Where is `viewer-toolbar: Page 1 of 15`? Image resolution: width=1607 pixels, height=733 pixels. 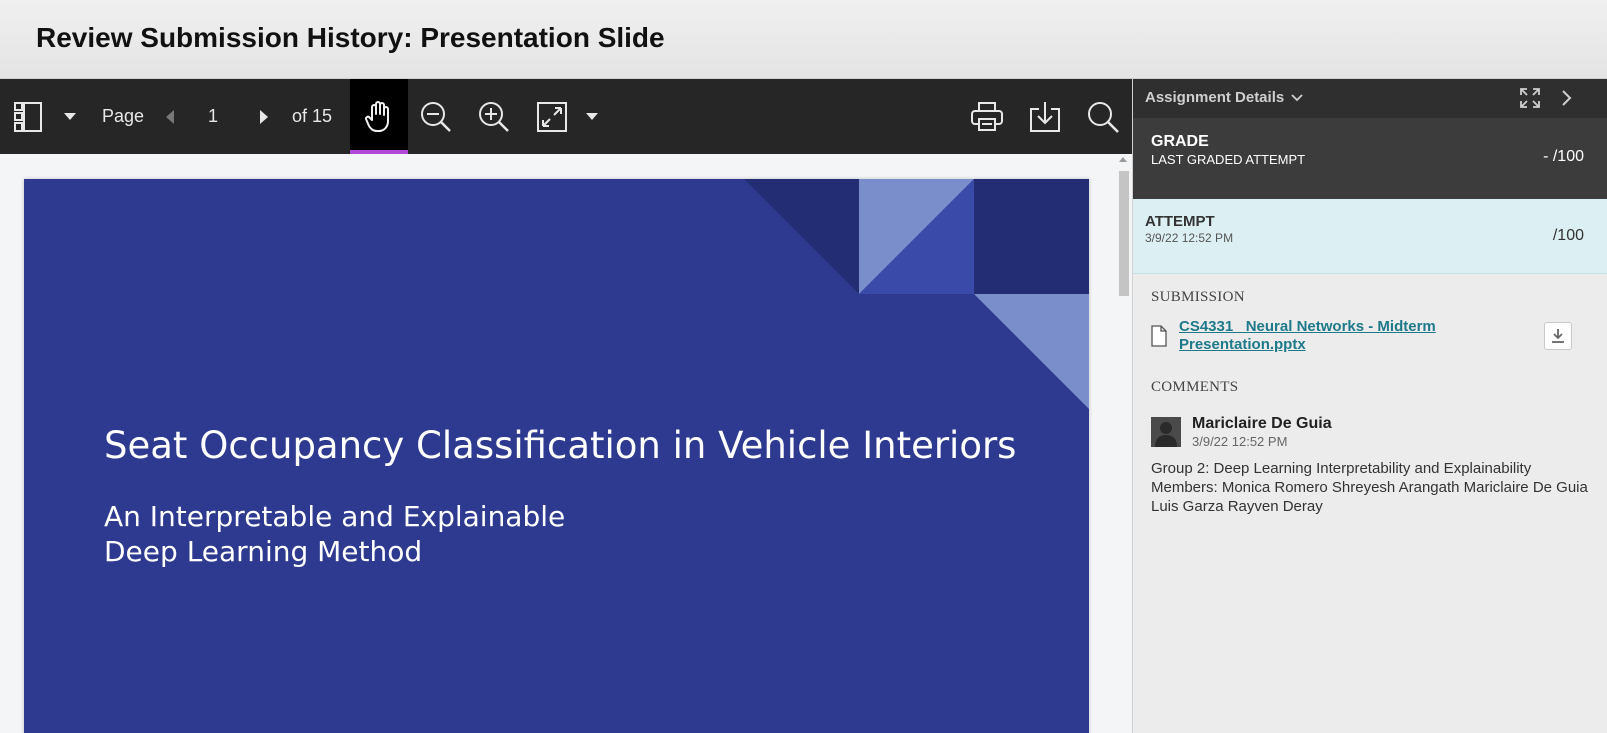
viewer-toolbar: Page 1 of 15 is located at coordinates (566, 116).